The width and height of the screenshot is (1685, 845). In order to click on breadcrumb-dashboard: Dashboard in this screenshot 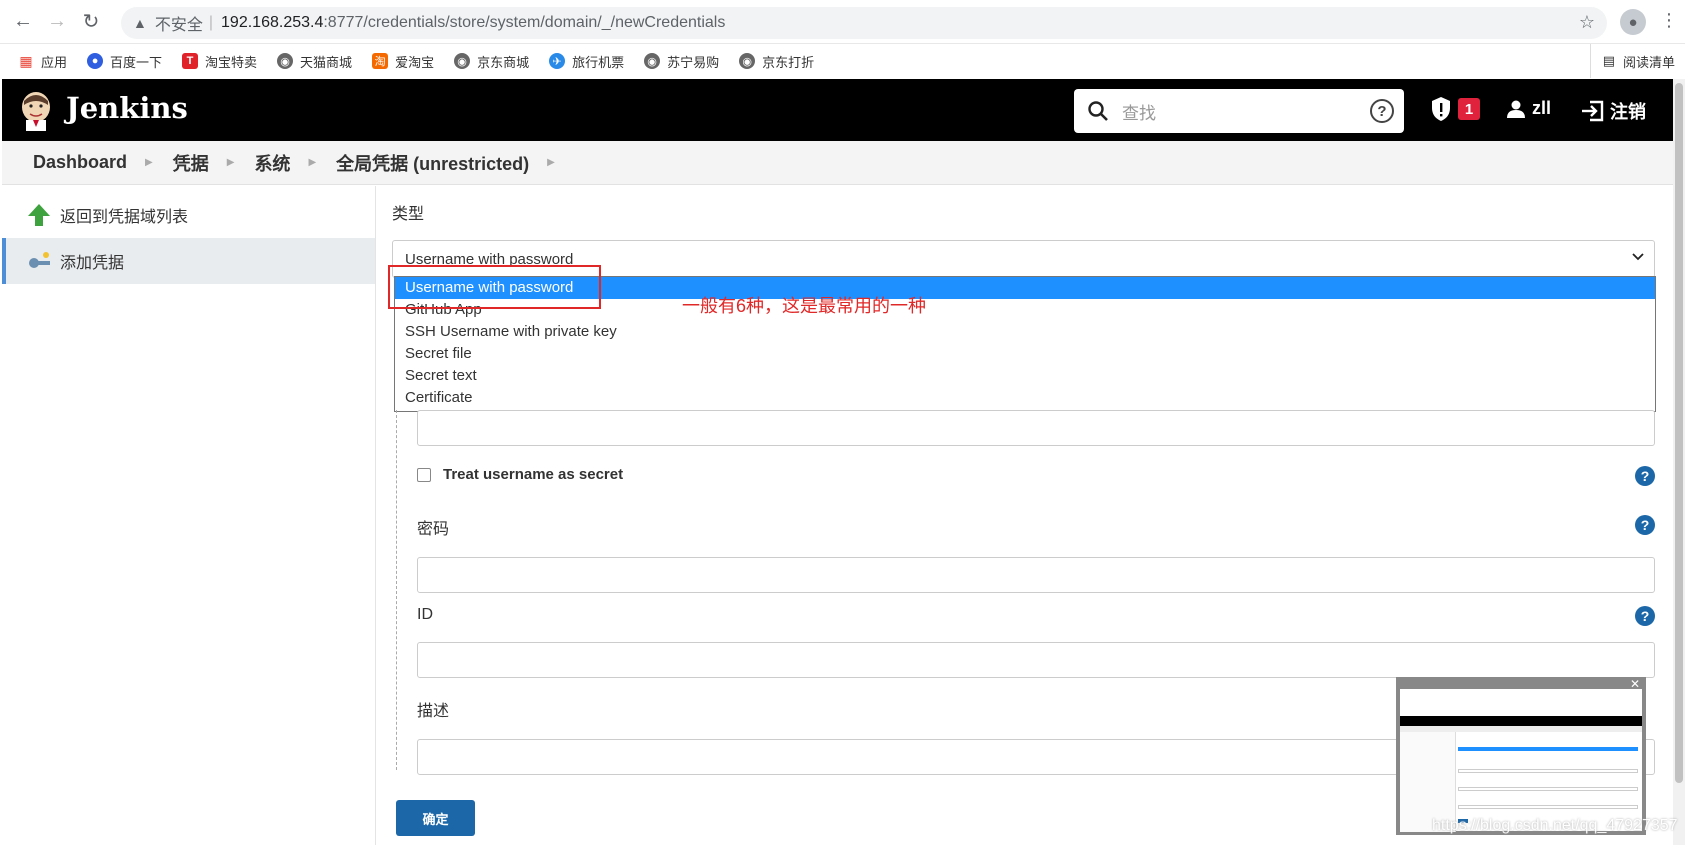, I will do `click(80, 162)`.